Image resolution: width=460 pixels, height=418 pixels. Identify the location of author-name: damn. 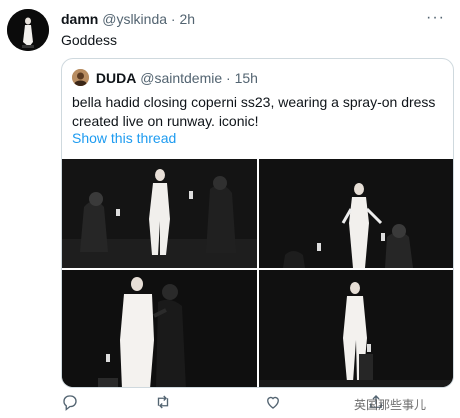
(79, 19).